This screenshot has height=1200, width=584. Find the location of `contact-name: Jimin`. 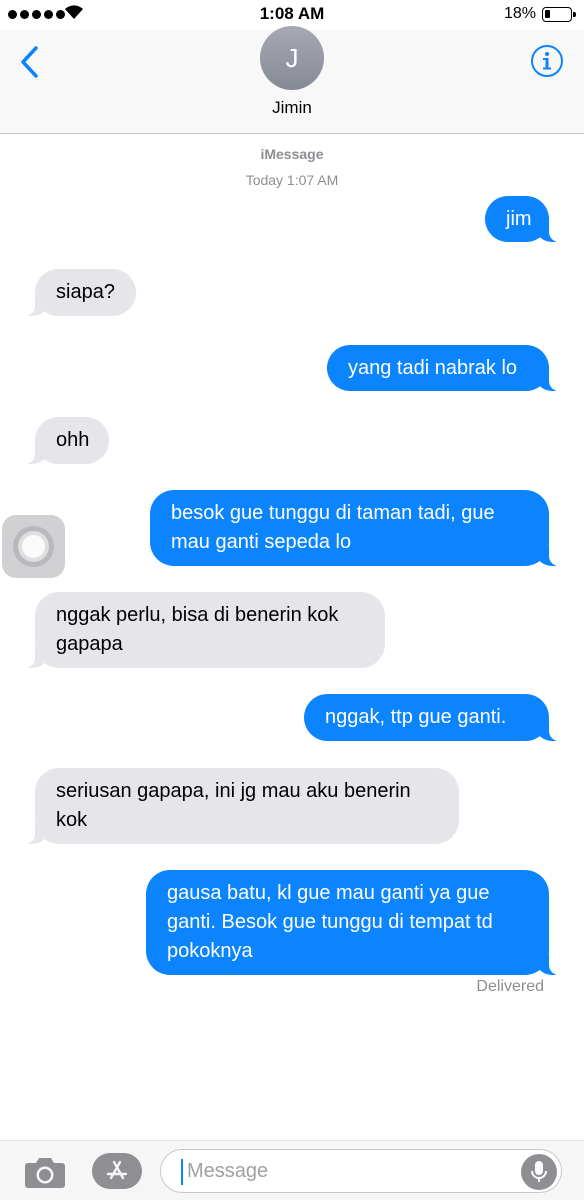

contact-name: Jimin is located at coordinates (292, 108).